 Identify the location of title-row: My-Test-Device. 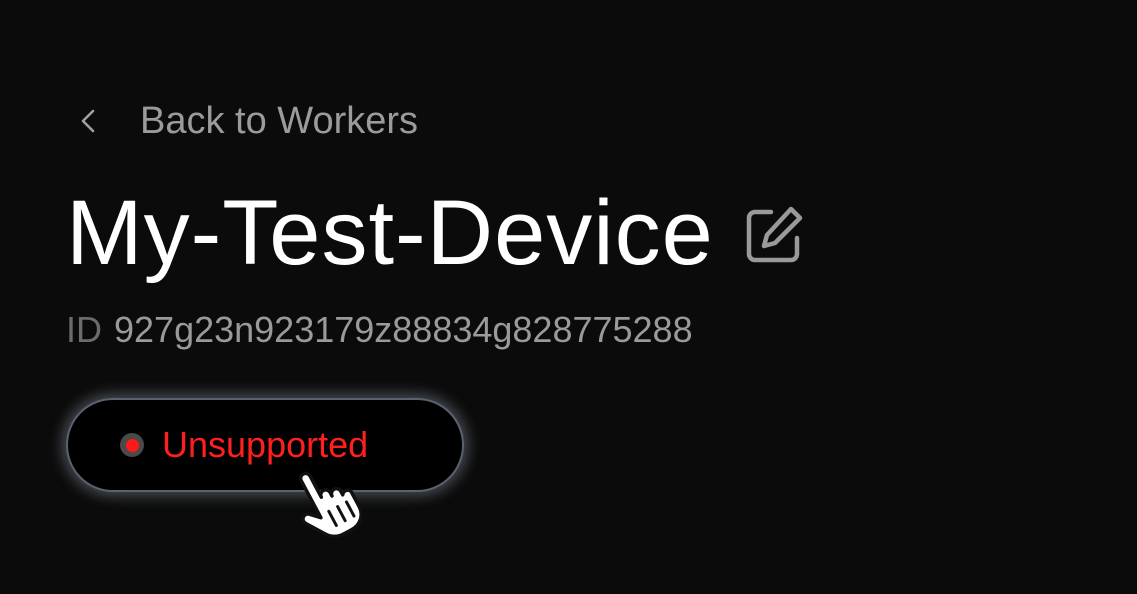
(437, 233).